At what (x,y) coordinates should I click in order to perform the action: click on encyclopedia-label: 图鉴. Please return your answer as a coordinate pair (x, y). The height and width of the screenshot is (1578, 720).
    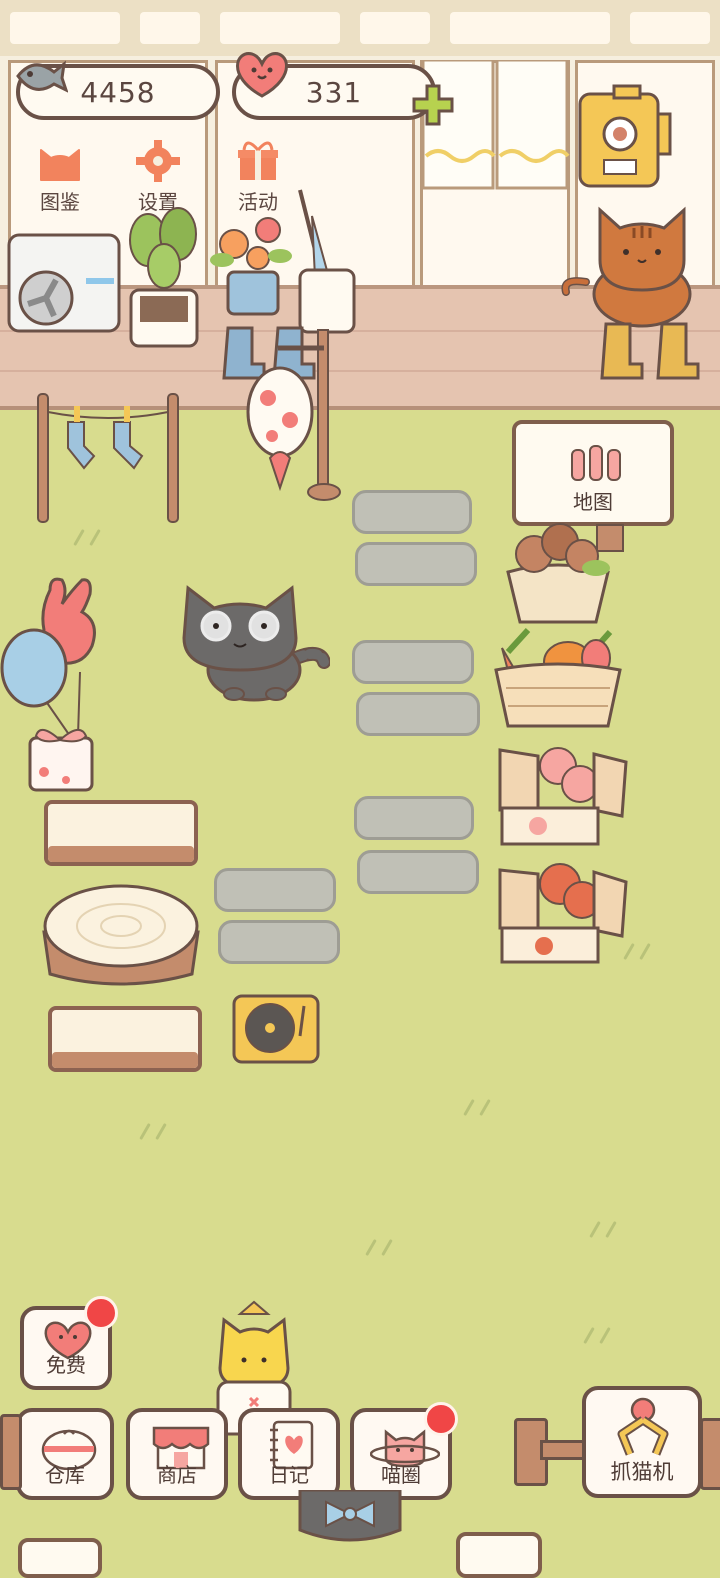
    Looking at the image, I should click on (60, 202).